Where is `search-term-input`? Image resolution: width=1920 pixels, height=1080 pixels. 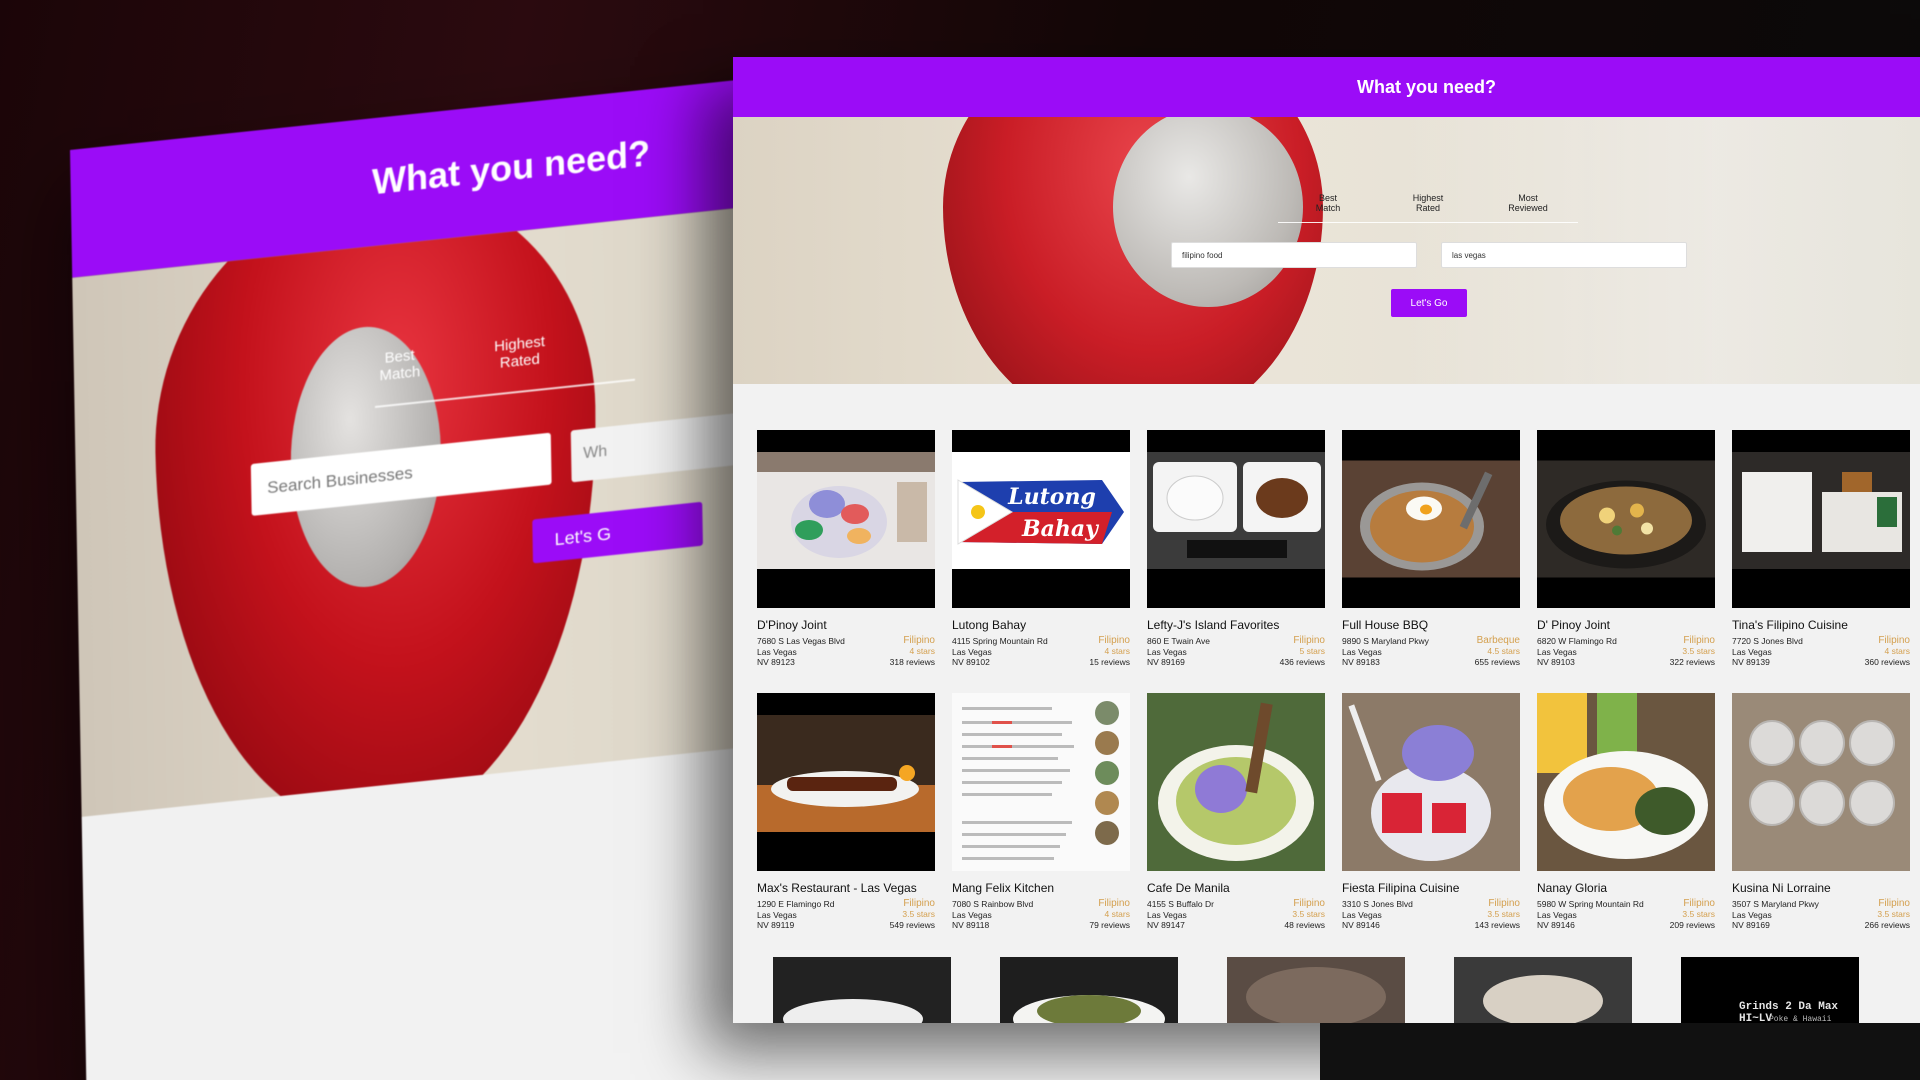 search-term-input is located at coordinates (1294, 255).